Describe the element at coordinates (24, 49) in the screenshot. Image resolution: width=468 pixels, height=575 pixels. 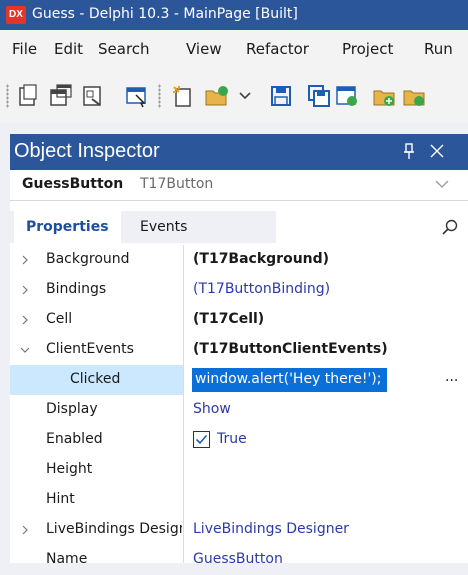
I see `menu-file: File` at that location.